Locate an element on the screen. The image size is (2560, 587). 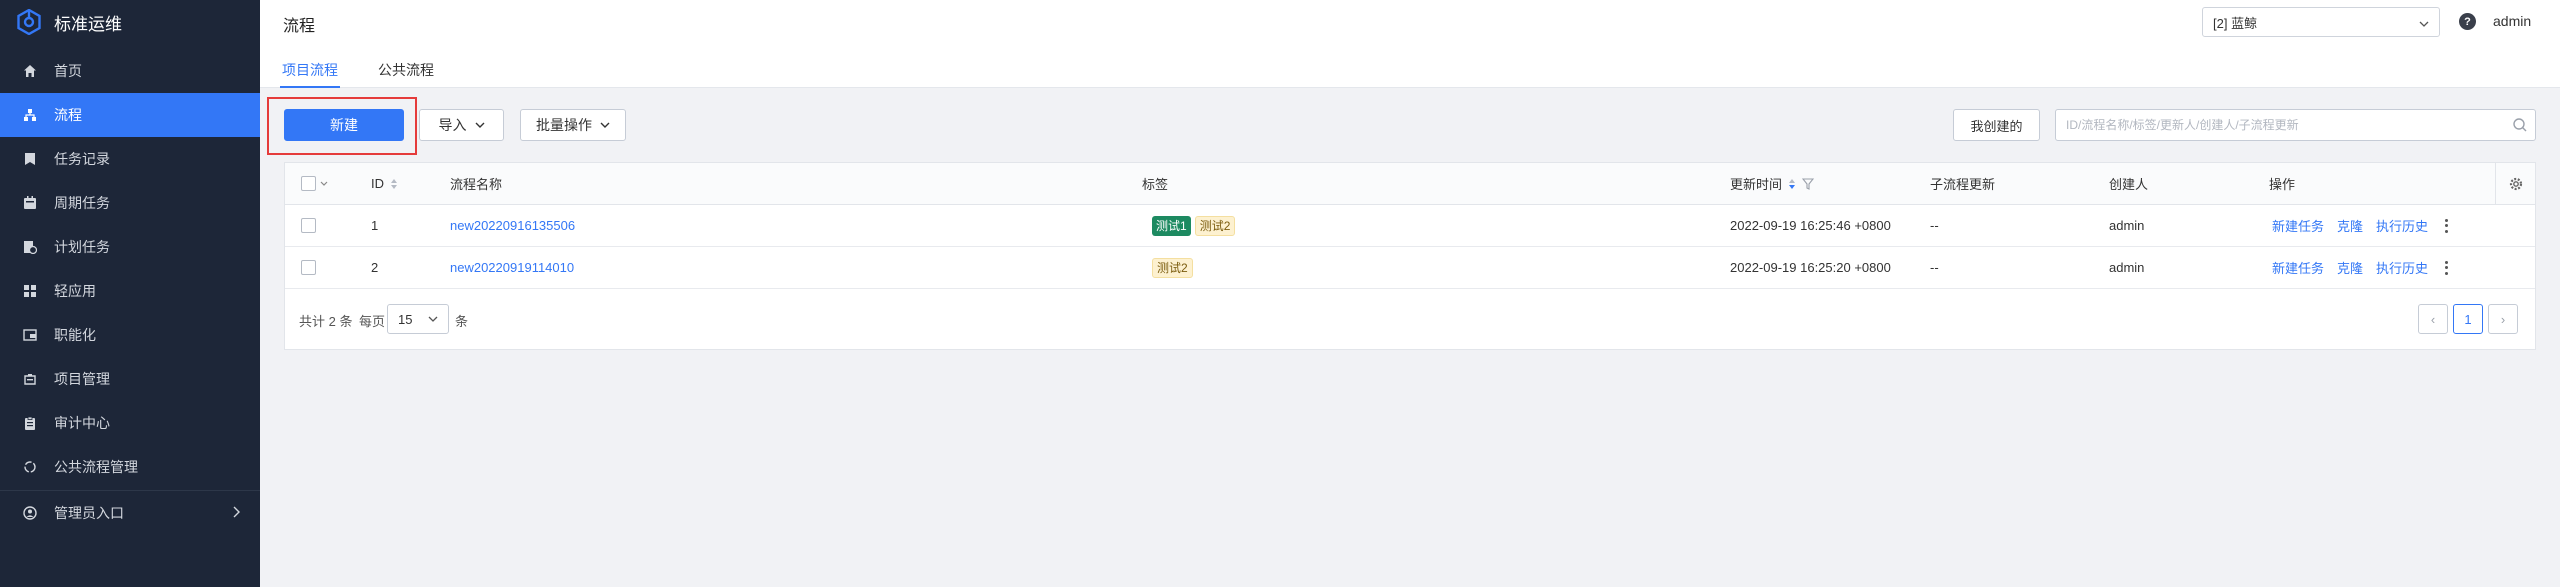
help-icon: ? is located at coordinates (2467, 21).